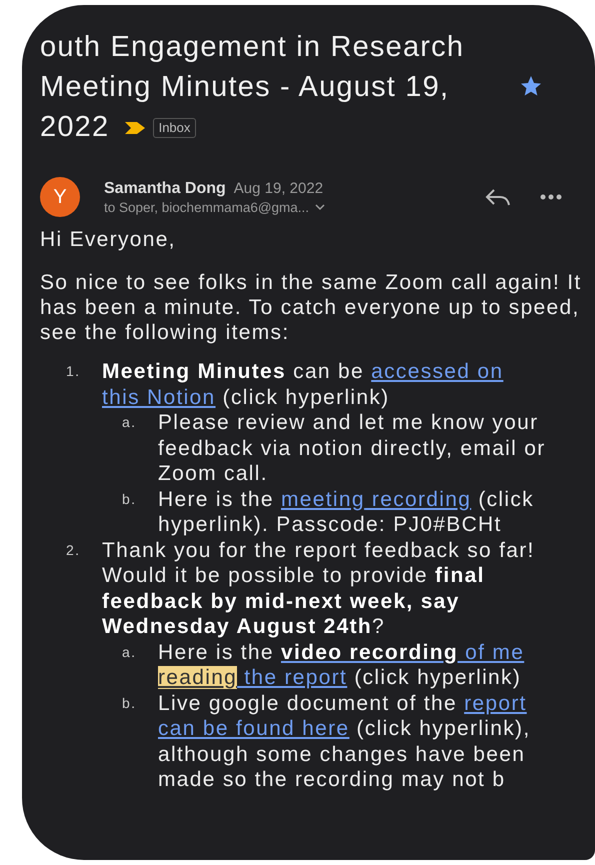 The height and width of the screenshot is (865, 595). What do you see at coordinates (60, 197) in the screenshot?
I see `avatar: Y` at bounding box center [60, 197].